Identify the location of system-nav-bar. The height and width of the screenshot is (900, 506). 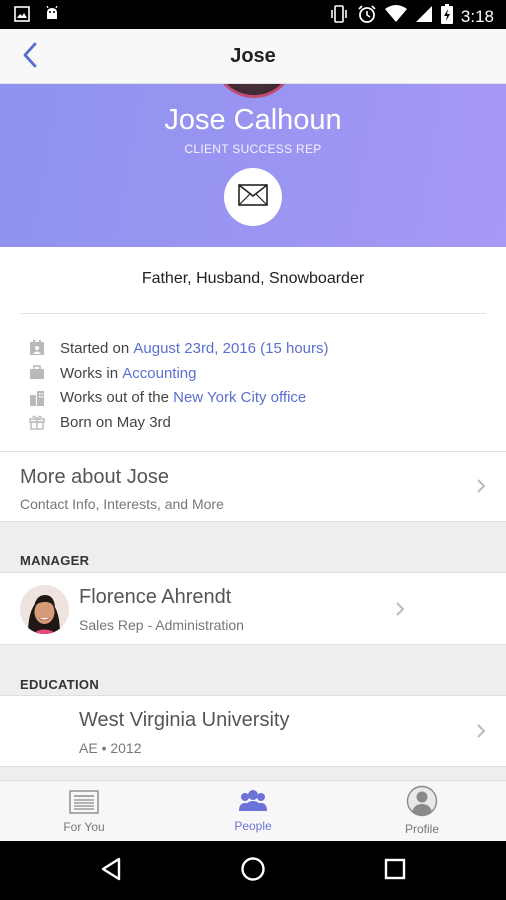
(253, 870).